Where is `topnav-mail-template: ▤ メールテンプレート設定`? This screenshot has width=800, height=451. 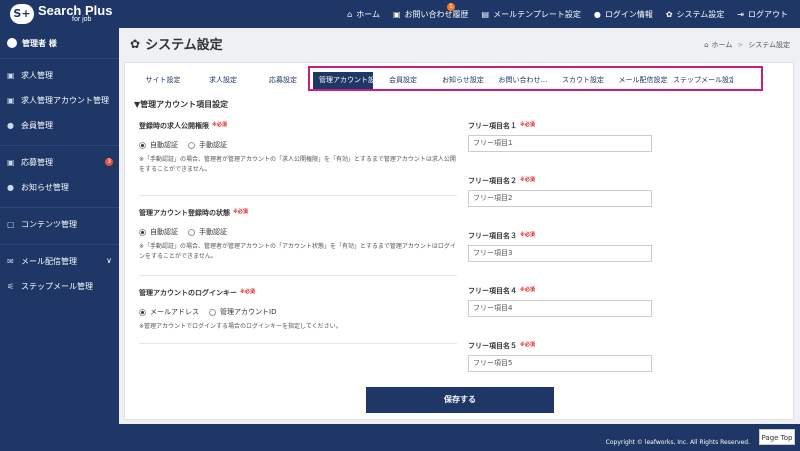 topnav-mail-template: ▤ メールテンプレート設定 is located at coordinates (531, 14).